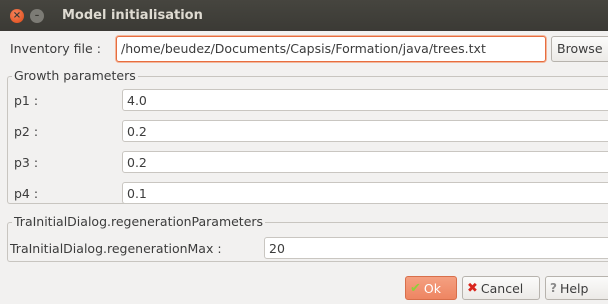  I want to click on regeneration-parameters-title: TraInitialDialog.regenerationParameters, so click(139, 221).